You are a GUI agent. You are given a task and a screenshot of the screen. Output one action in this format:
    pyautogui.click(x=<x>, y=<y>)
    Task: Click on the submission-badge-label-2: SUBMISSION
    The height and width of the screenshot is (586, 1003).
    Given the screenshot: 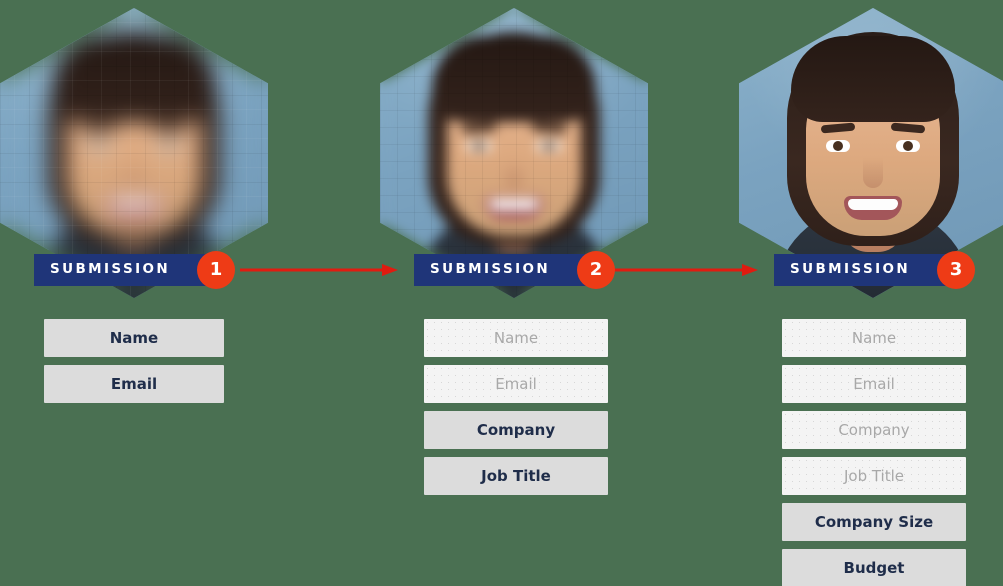 What is the action you would take?
    pyautogui.click(x=490, y=269)
    